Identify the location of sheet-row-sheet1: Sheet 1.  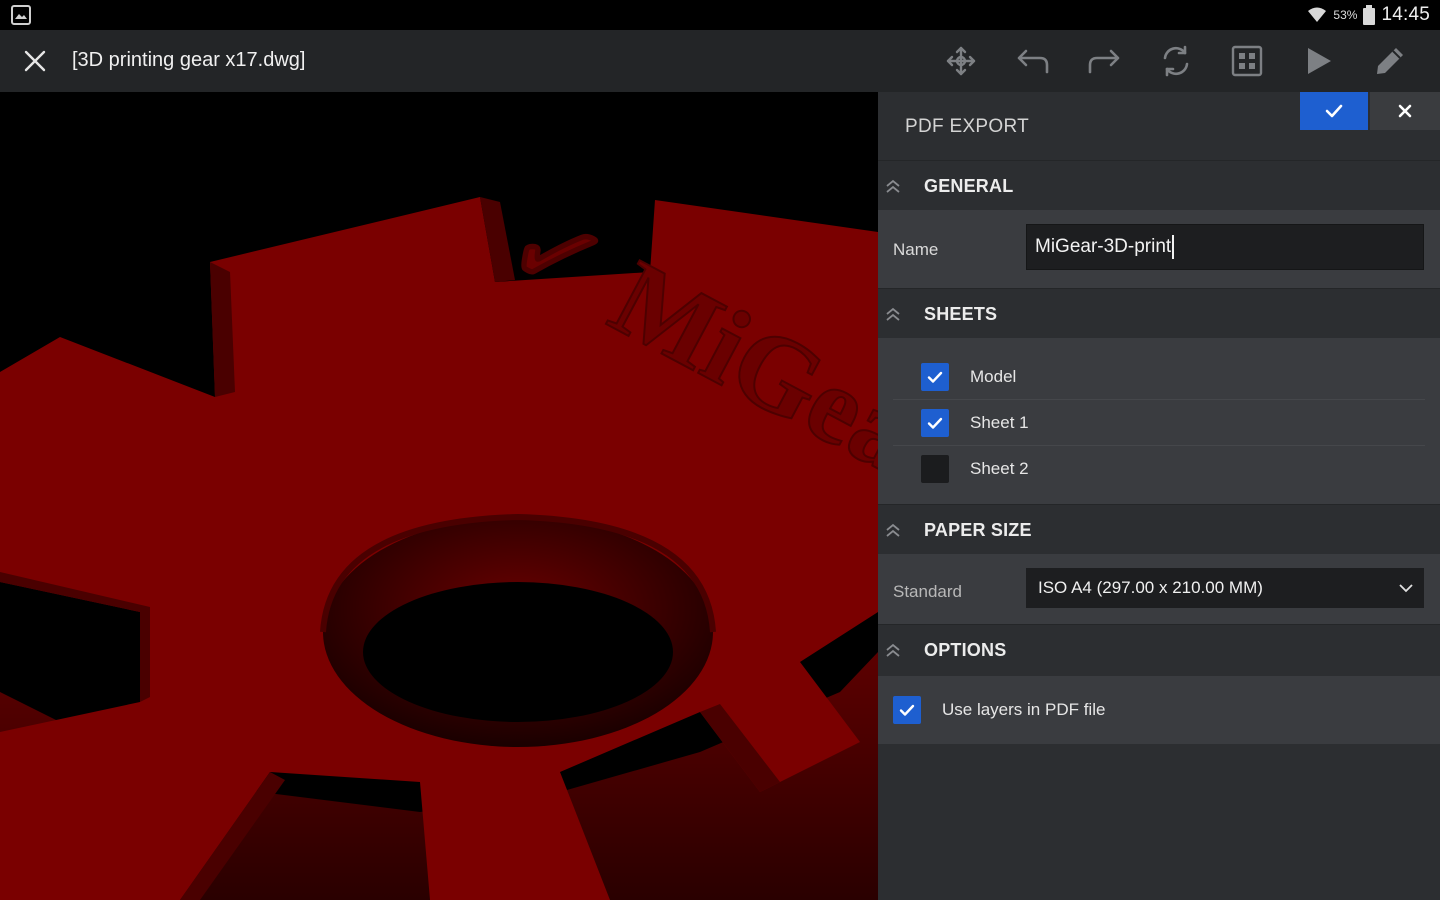
(1159, 423).